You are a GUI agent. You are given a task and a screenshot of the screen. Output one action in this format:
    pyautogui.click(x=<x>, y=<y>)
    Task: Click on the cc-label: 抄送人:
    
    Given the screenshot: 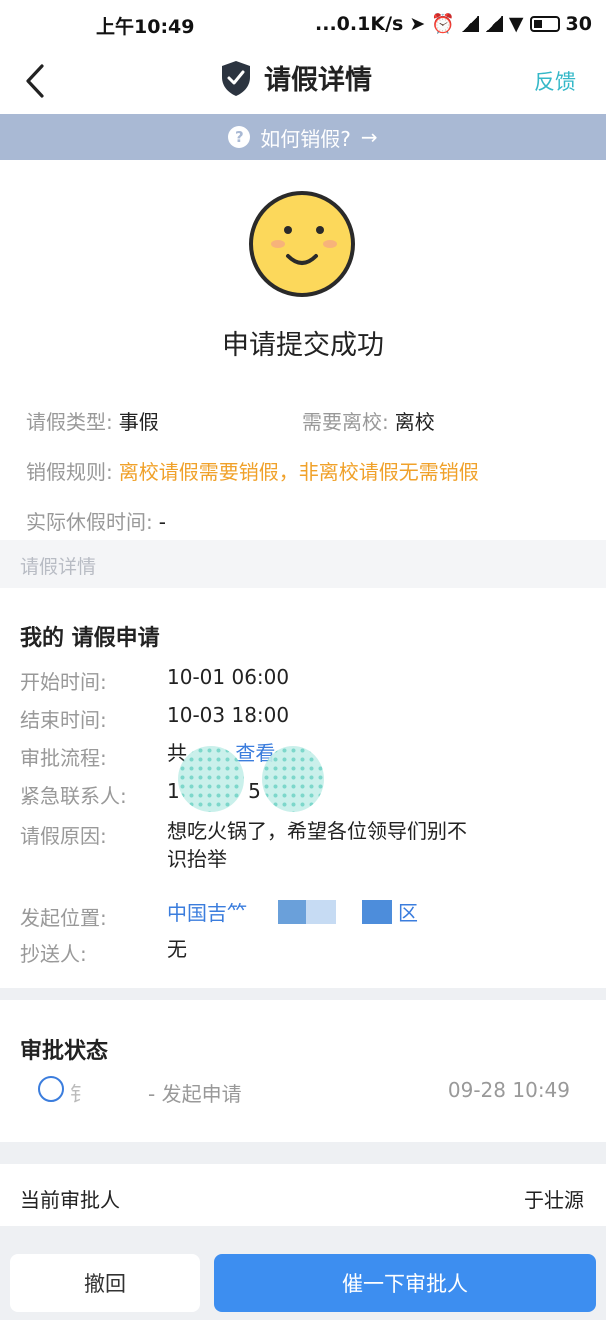 What is the action you would take?
    pyautogui.click(x=53, y=954)
    